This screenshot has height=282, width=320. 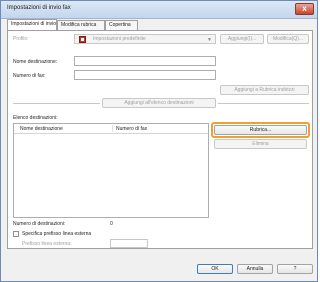 I want to click on destination-count-label: Numero di destinazioni:, so click(x=39, y=224).